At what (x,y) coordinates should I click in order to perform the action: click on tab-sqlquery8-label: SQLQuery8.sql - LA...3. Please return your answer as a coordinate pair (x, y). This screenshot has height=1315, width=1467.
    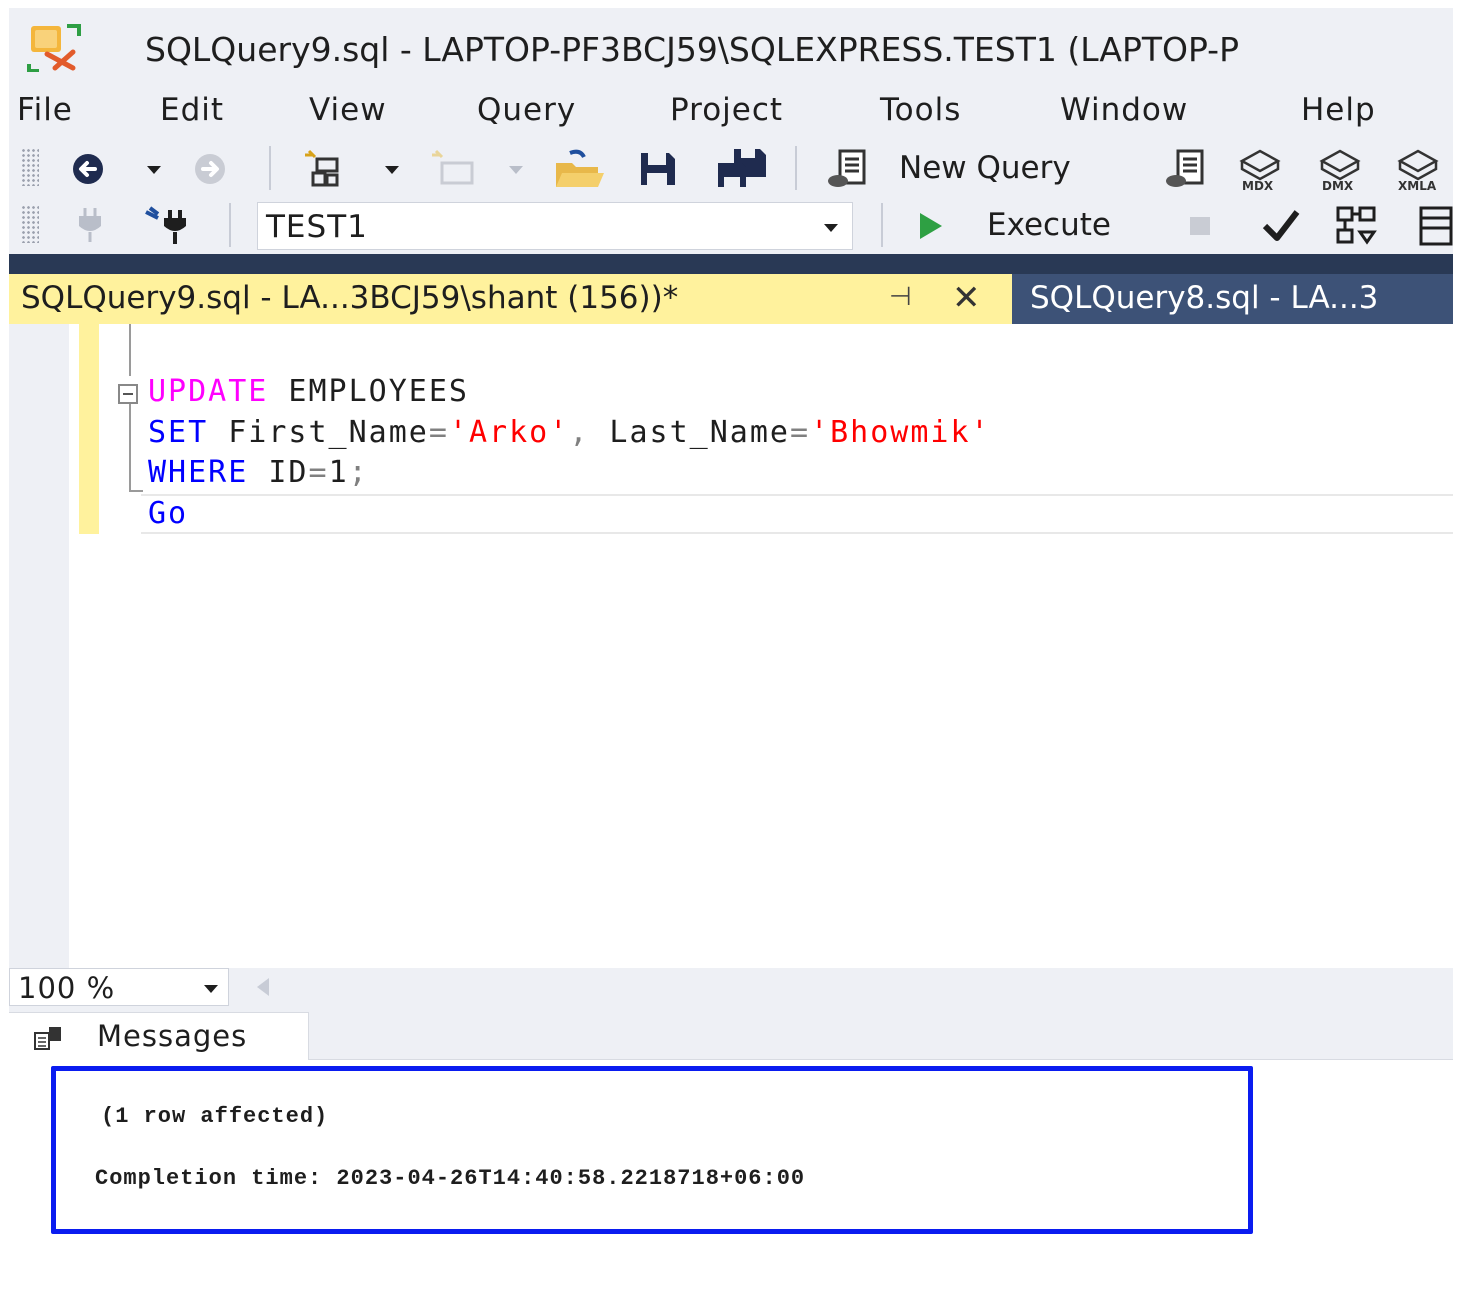
    Looking at the image, I should click on (1204, 298).